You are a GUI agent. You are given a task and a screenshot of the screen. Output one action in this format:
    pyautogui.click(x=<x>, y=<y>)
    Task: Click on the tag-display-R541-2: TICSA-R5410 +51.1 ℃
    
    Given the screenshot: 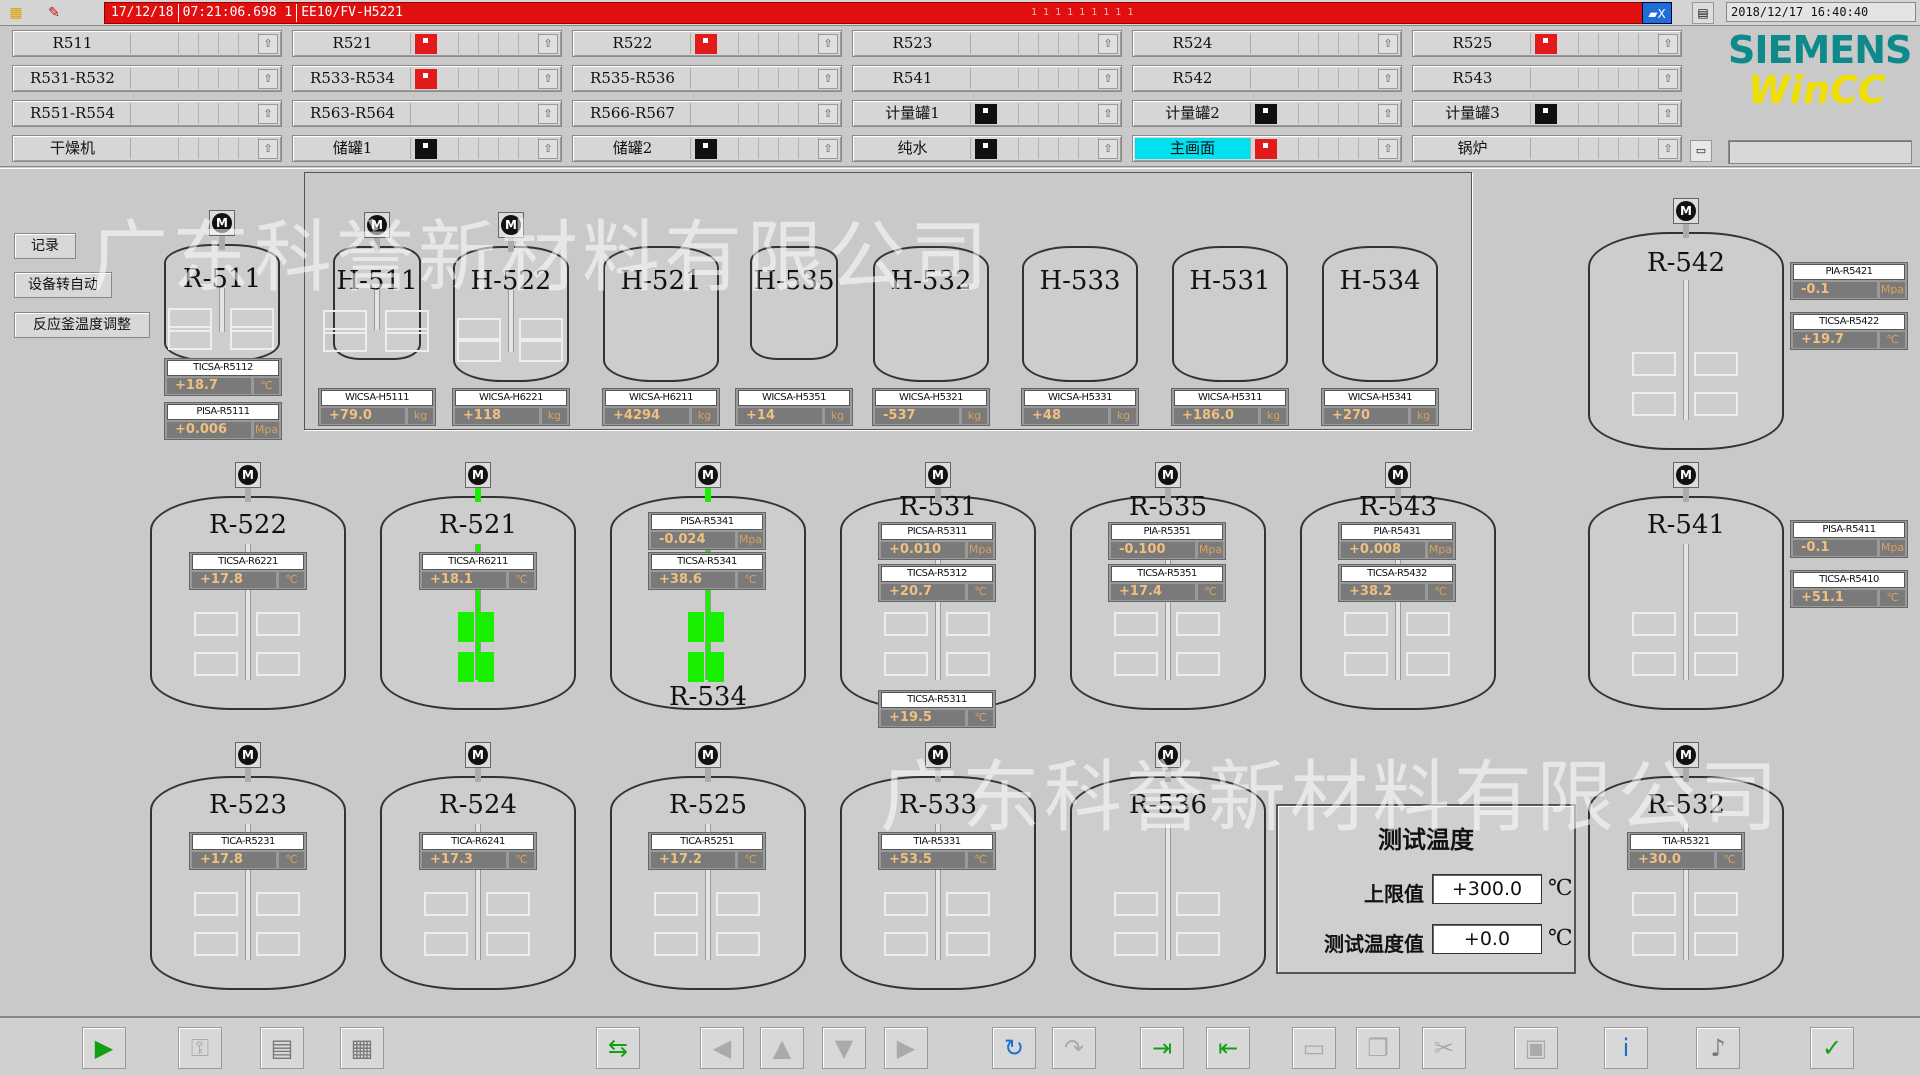 What is the action you would take?
    pyautogui.click(x=1849, y=589)
    